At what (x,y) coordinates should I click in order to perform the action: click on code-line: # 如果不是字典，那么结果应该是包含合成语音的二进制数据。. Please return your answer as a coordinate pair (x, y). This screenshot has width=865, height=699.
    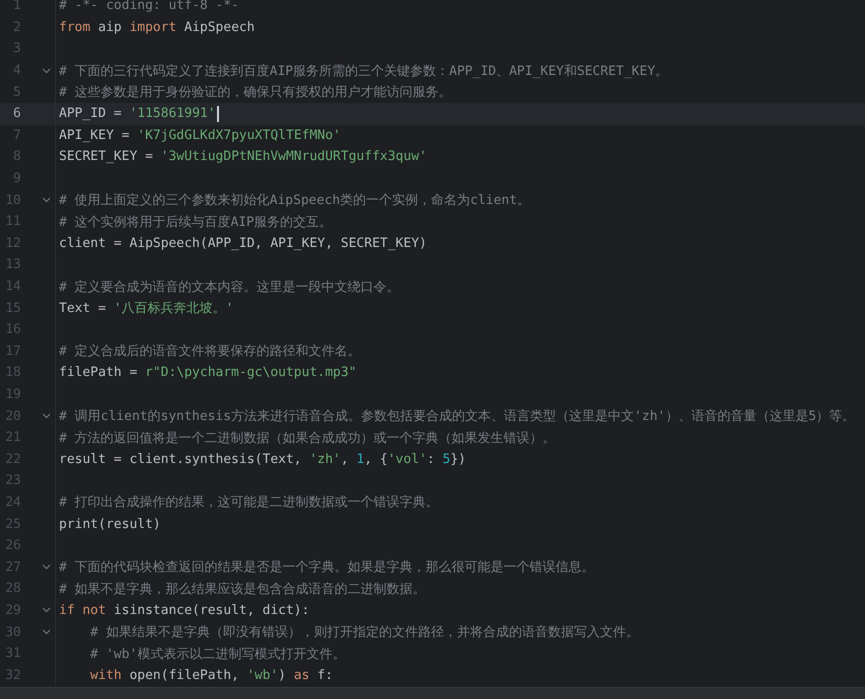
    Looking at the image, I should click on (242, 589).